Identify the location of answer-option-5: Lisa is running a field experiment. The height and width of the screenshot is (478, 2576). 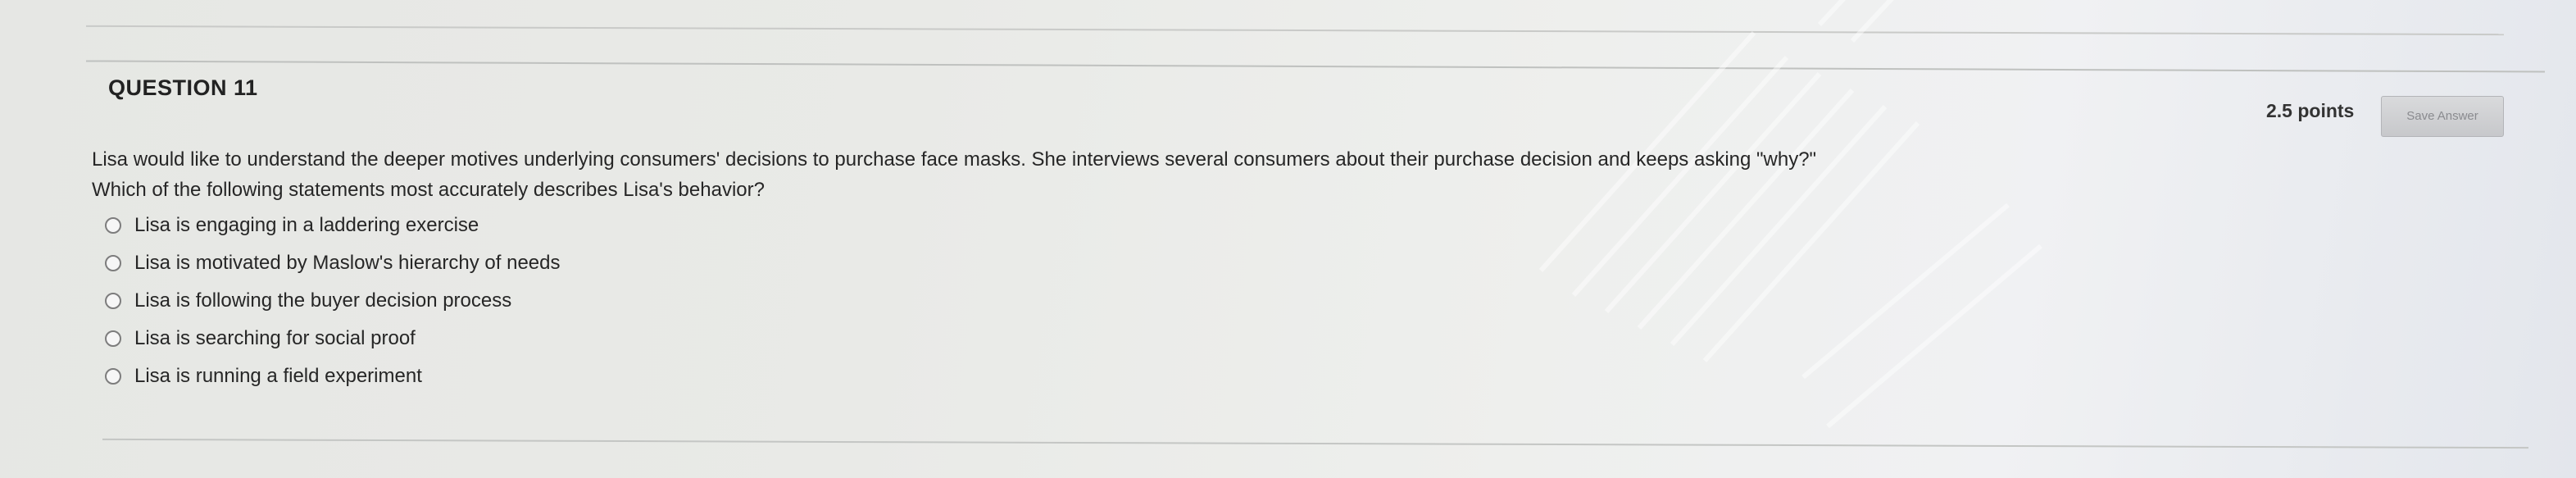
(332, 376).